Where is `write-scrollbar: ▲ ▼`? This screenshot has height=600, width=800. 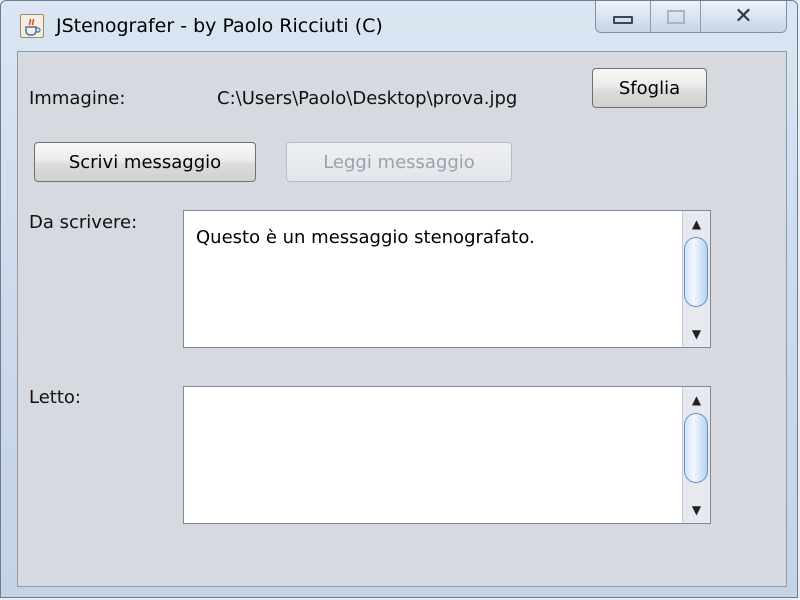
write-scrollbar: ▲ ▼ is located at coordinates (696, 279).